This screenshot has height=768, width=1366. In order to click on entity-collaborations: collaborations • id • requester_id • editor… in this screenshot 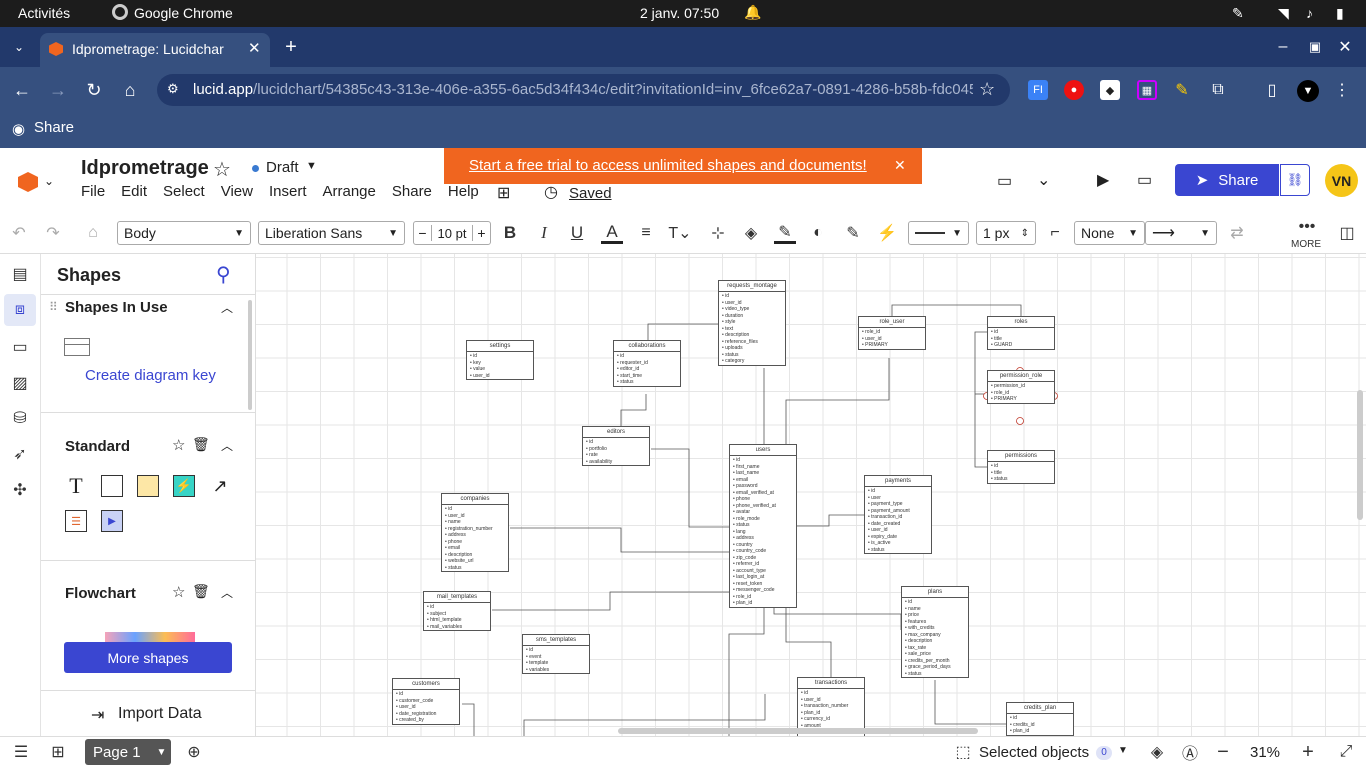, I will do `click(647, 363)`.